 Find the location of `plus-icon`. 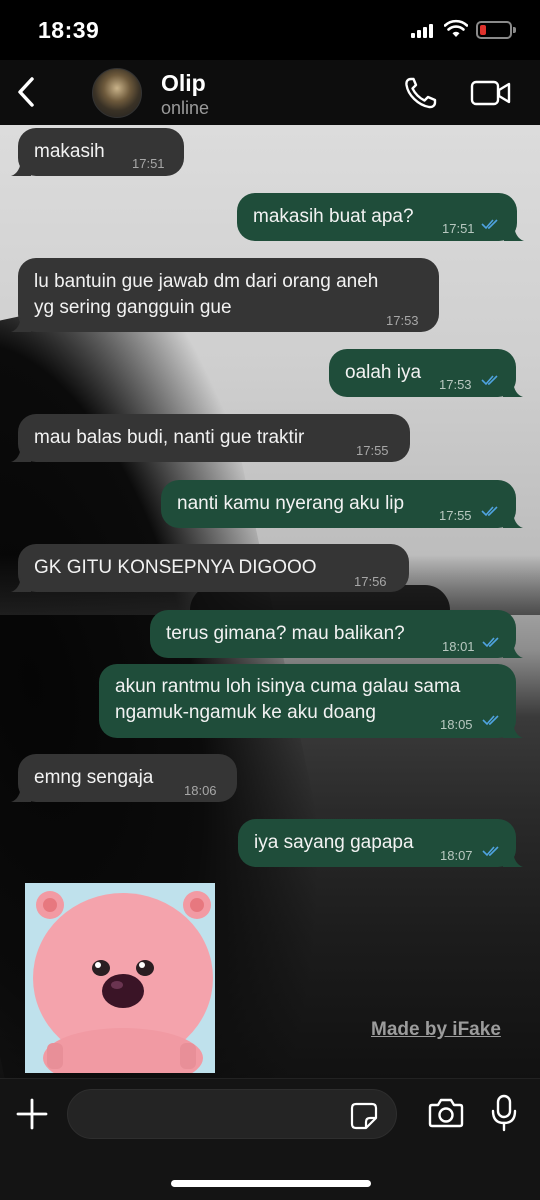

plus-icon is located at coordinates (32, 1114).